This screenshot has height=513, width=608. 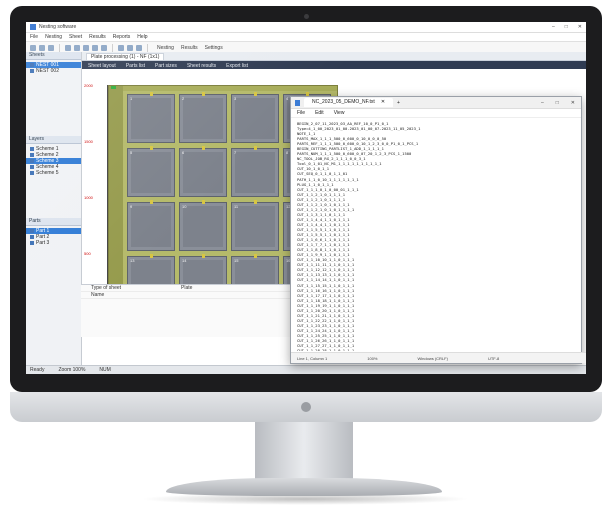 What do you see at coordinates (432, 358) in the screenshot?
I see `notepad-line-ending: Windows (CRLF)` at bounding box center [432, 358].